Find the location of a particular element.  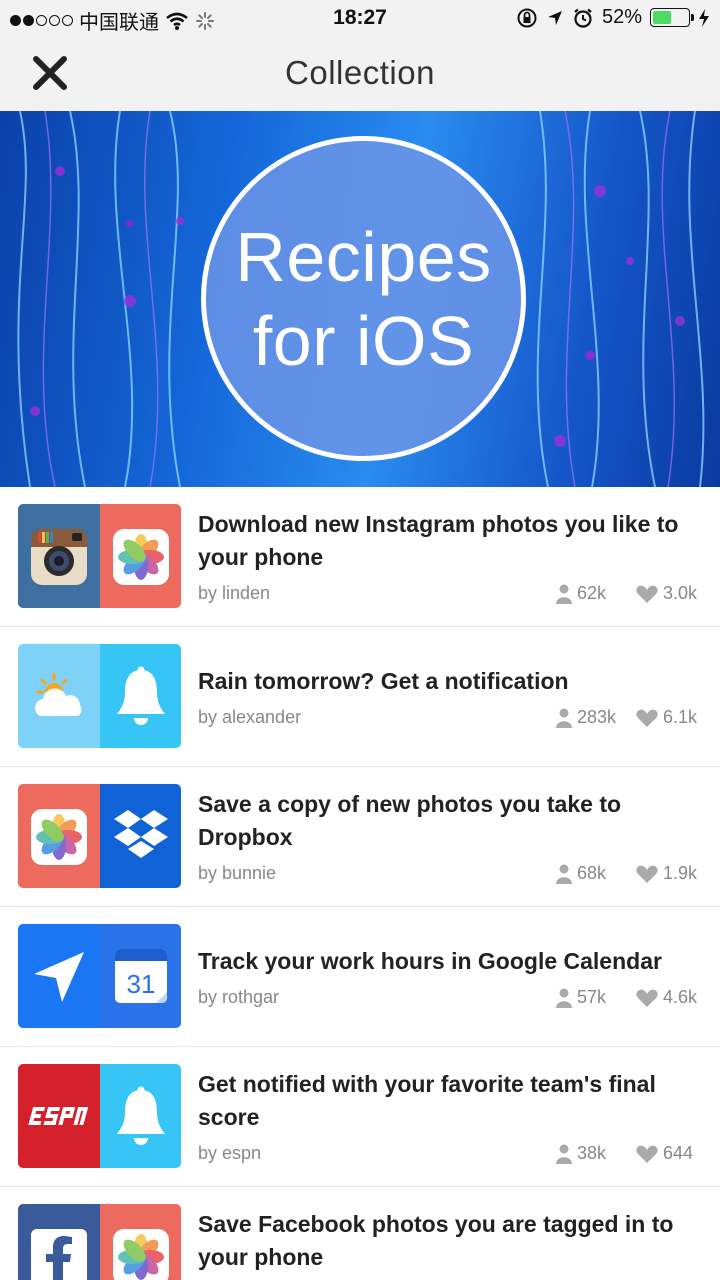

status-bar: 中国联通 18:27 52% is located at coordinates (360, 18).